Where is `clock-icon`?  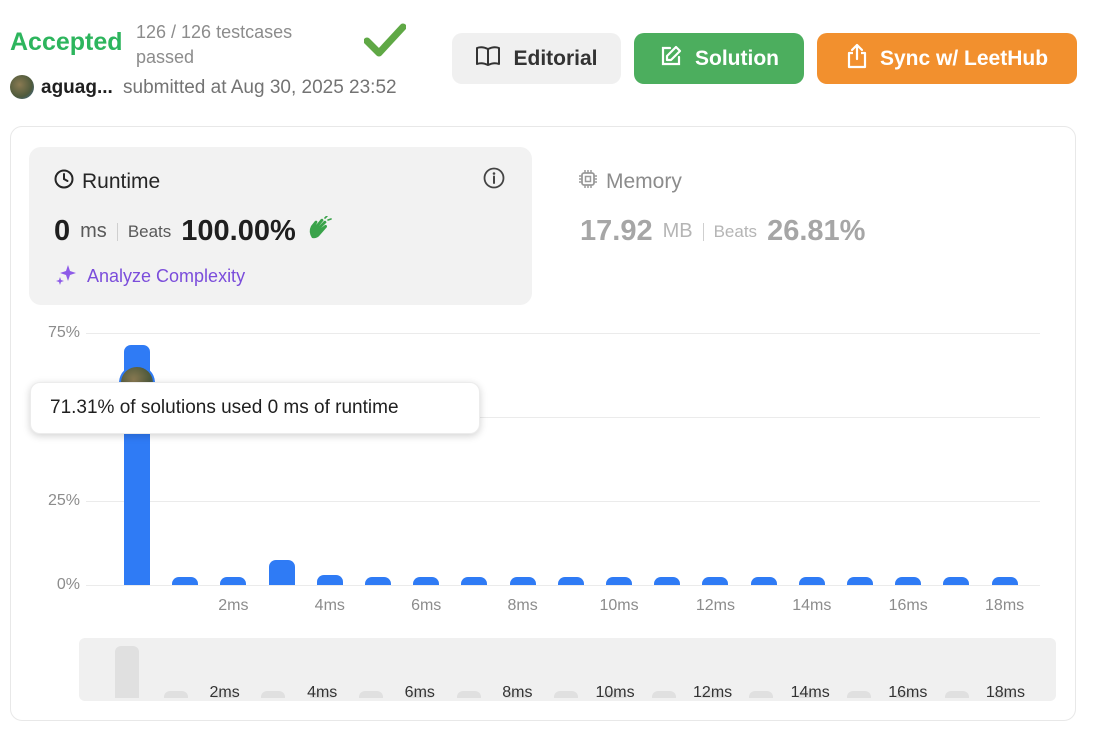
clock-icon is located at coordinates (64, 182).